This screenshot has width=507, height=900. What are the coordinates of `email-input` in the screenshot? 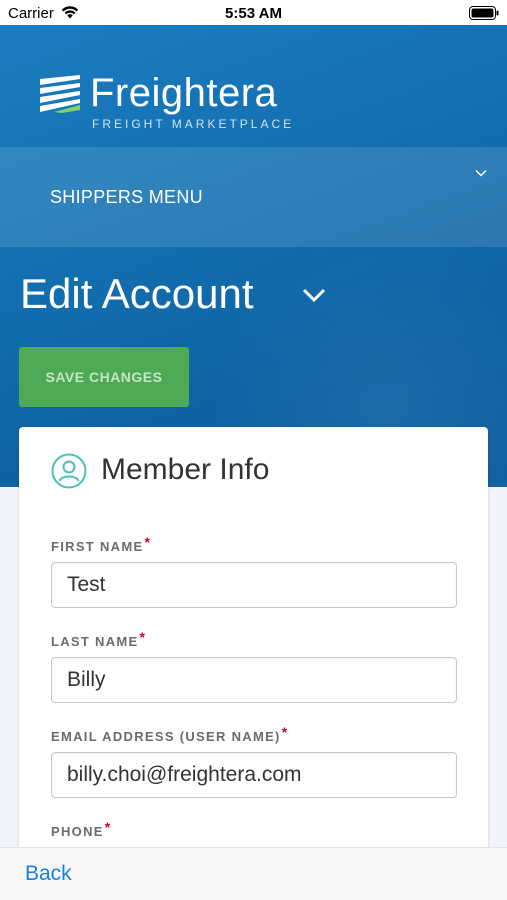 It's located at (254, 775).